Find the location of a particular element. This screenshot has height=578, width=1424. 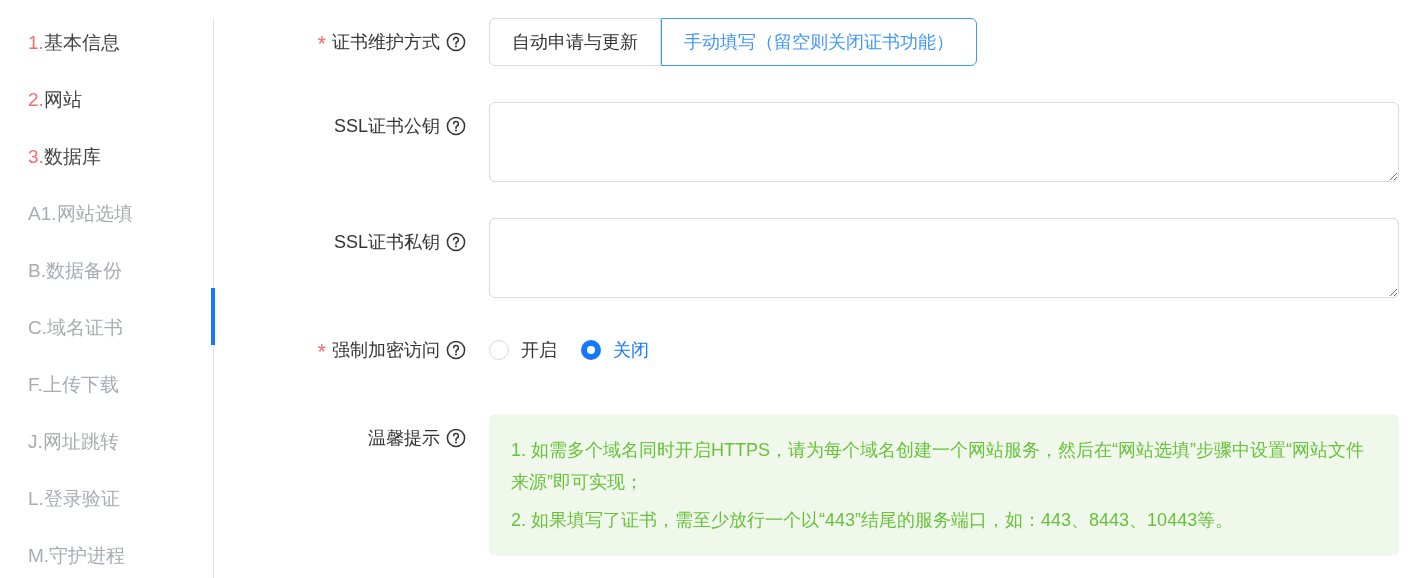

sidebar-item: 2.网站 is located at coordinates (55, 100).